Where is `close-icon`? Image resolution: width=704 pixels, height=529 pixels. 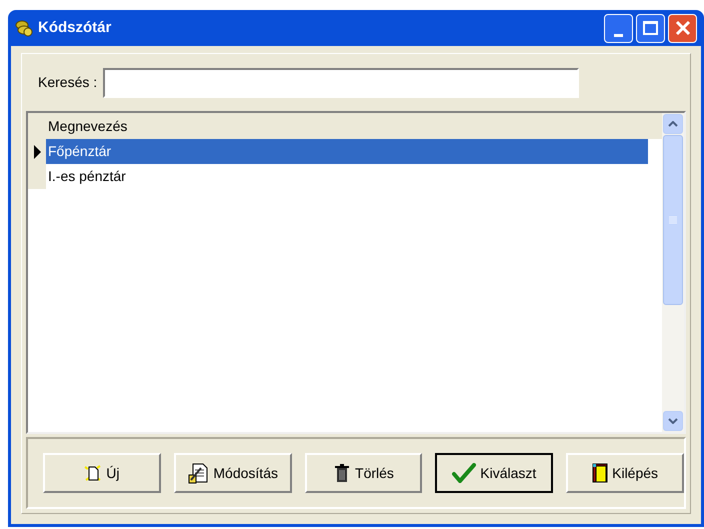 close-icon is located at coordinates (682, 28).